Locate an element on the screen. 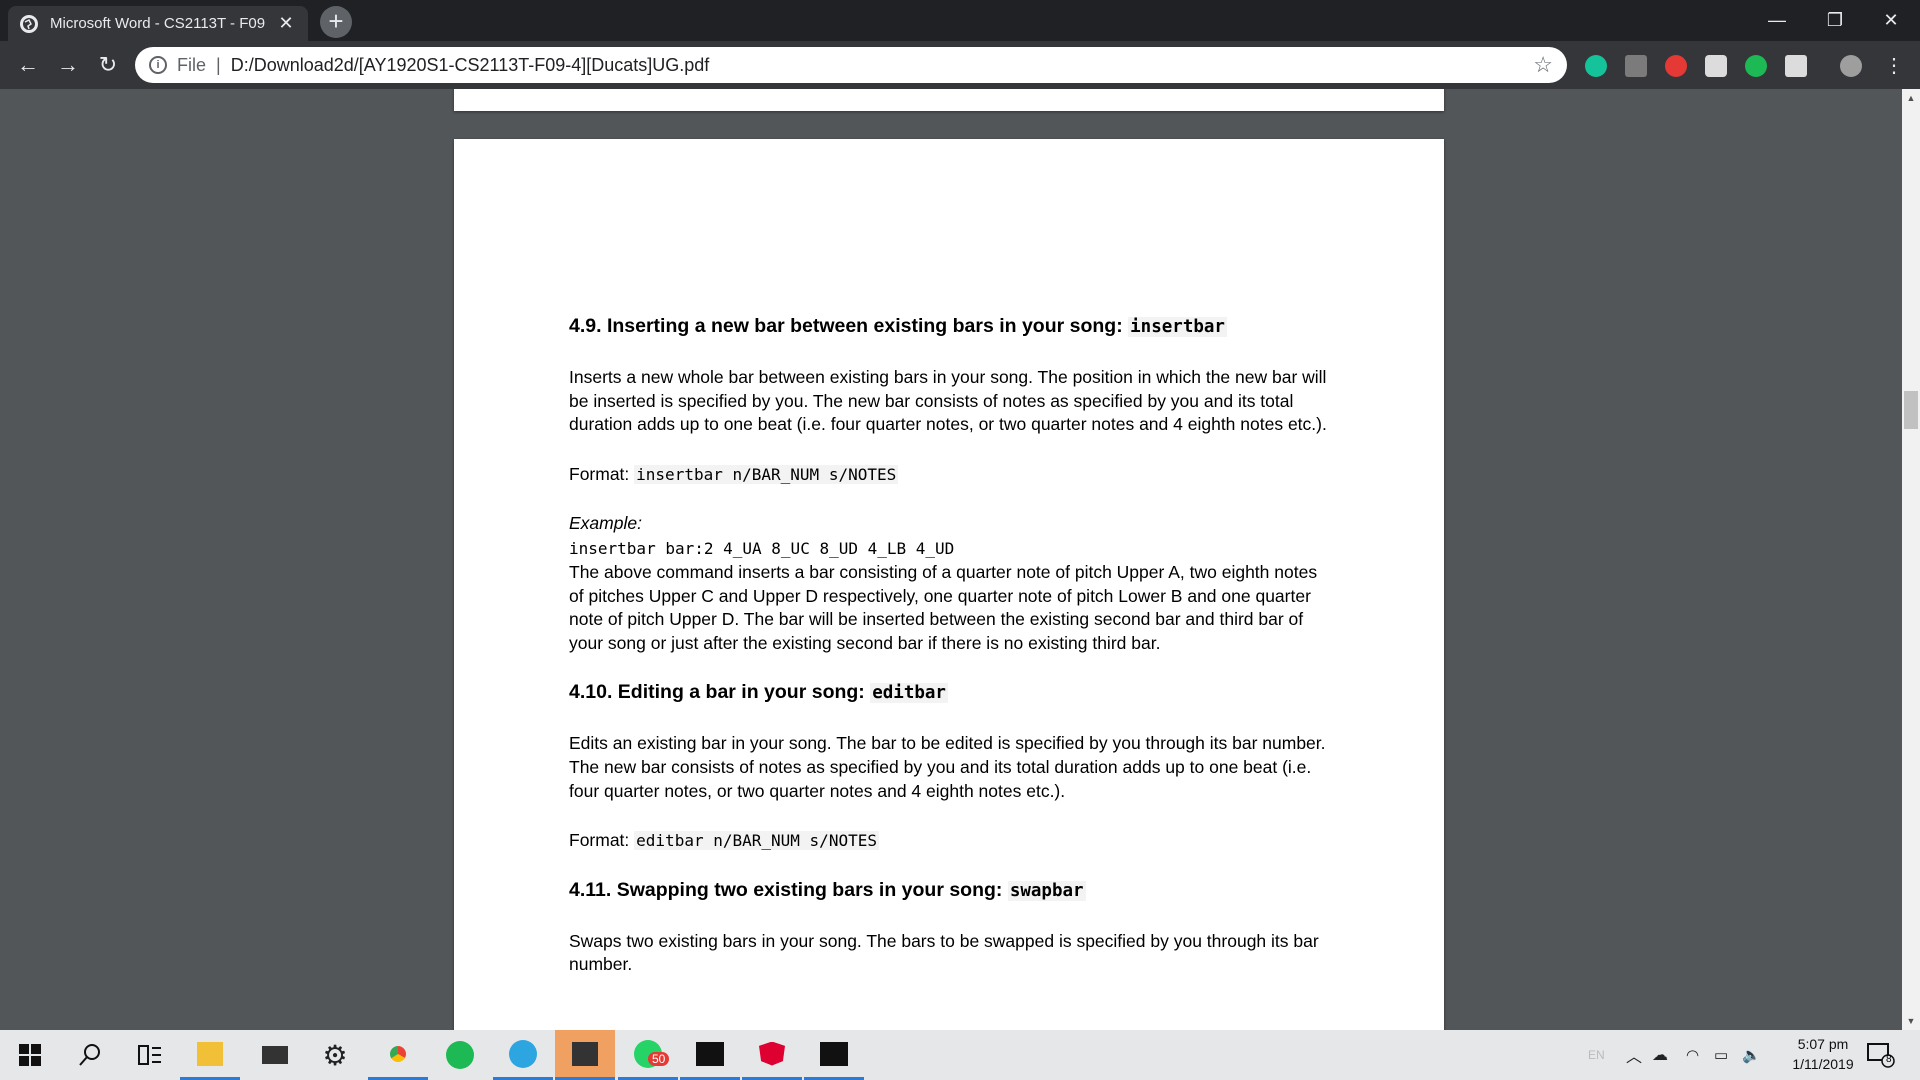 The image size is (1920, 1080). telegram-icon is located at coordinates (523, 1053).